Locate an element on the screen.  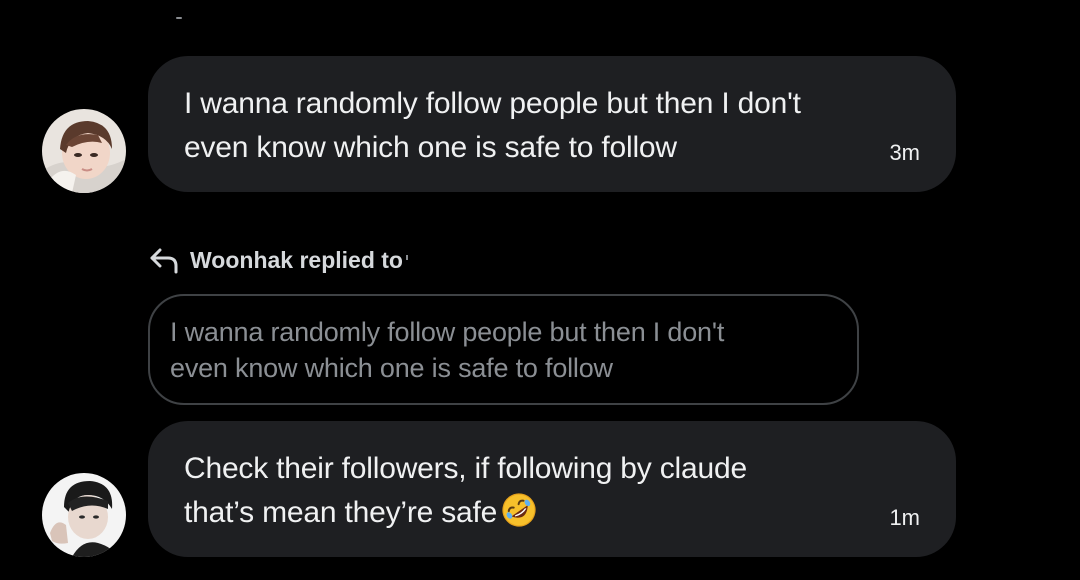
top-divider-mark is located at coordinates (179, 18).